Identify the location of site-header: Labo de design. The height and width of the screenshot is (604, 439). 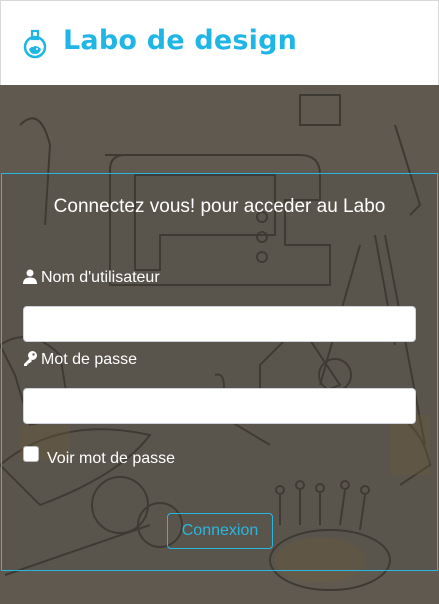
(219, 43).